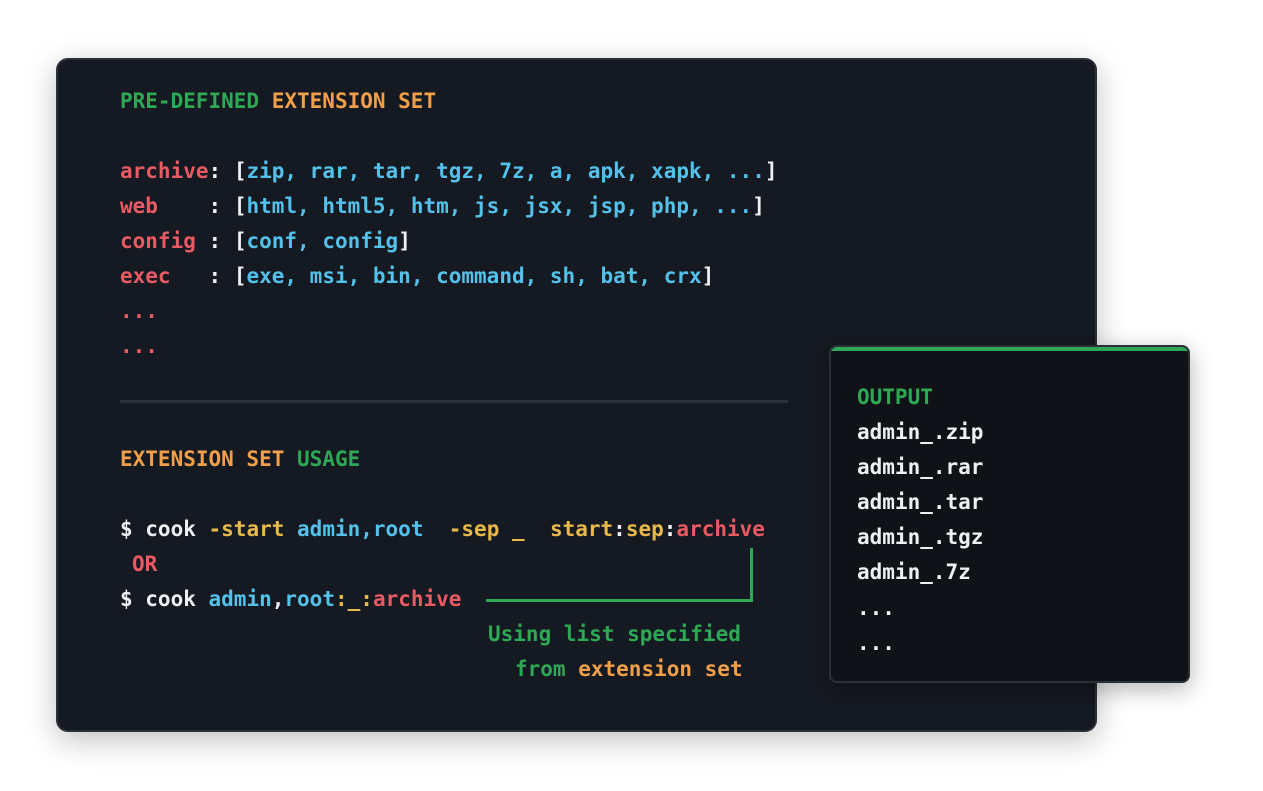 The height and width of the screenshot is (791, 1263). What do you see at coordinates (1009, 349) in the screenshot?
I see `output-accent-bar` at bounding box center [1009, 349].